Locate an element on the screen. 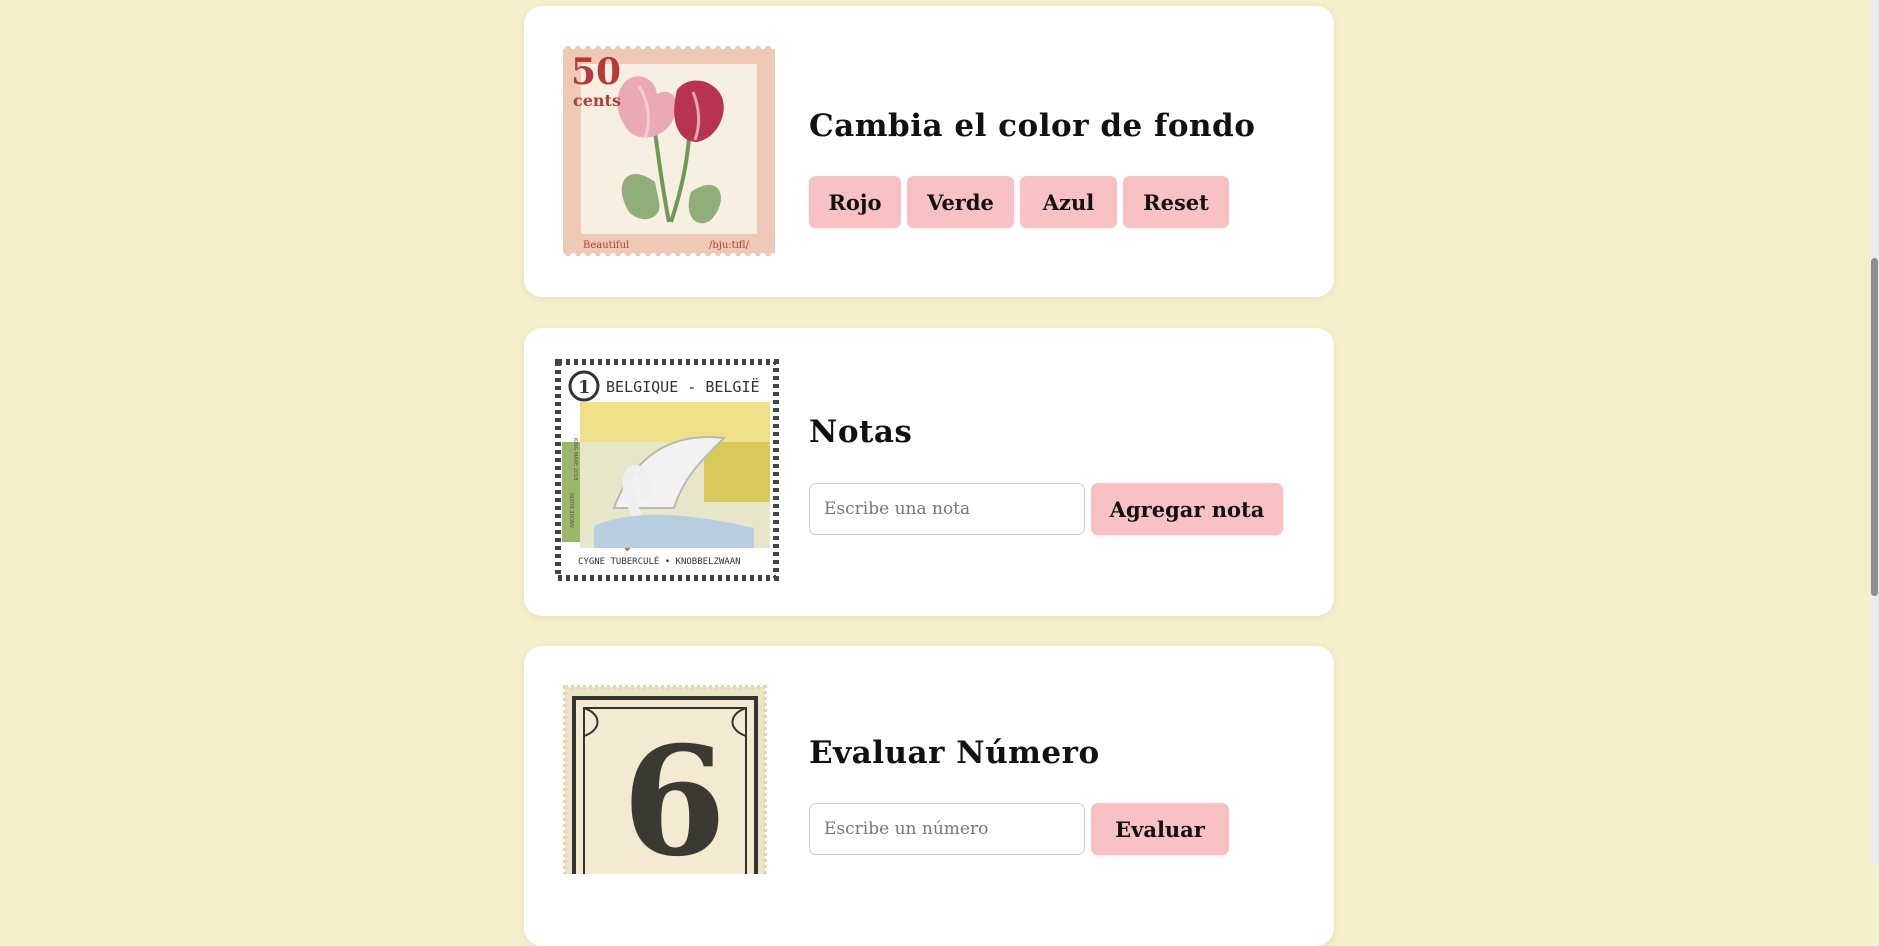 The width and height of the screenshot is (1879, 946). evaluate-button: Evaluar is located at coordinates (1160, 829).